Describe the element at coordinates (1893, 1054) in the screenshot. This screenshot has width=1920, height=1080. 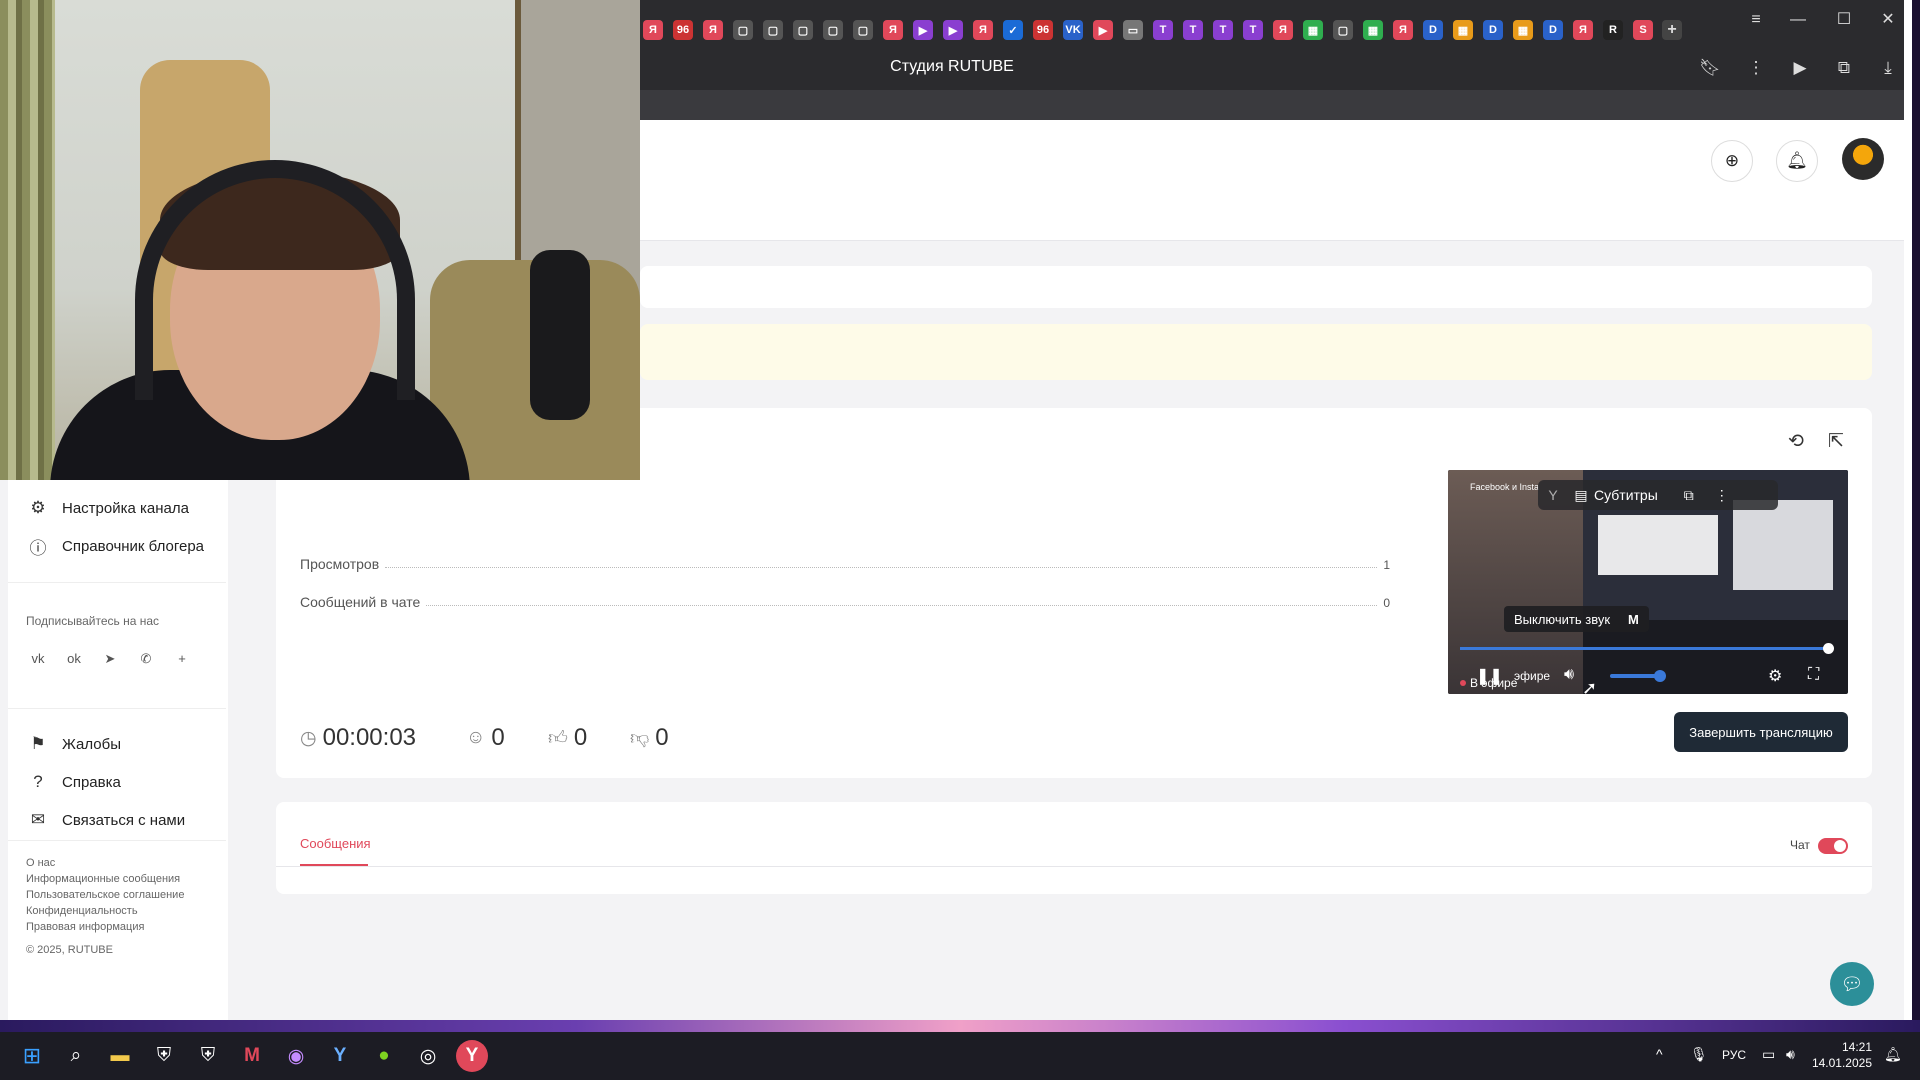
I see `notification-center-icon: 🔔︎` at that location.